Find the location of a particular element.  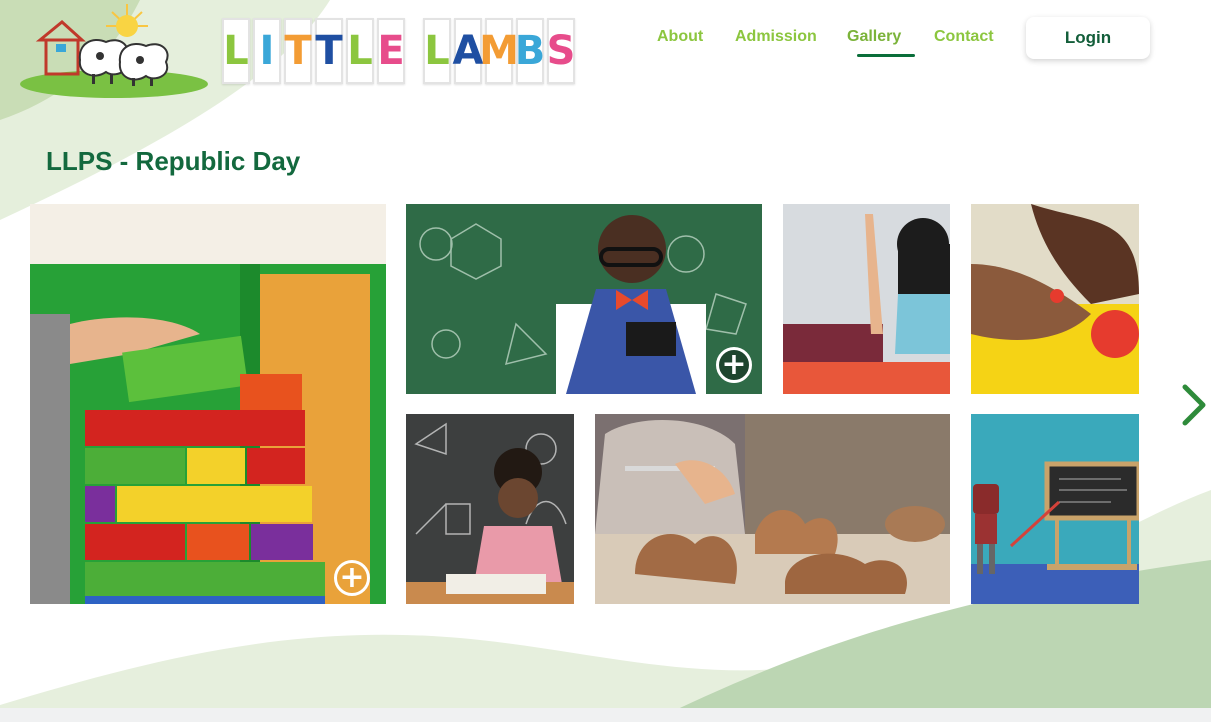

gallery-image-girl-math-board is located at coordinates (490, 509).